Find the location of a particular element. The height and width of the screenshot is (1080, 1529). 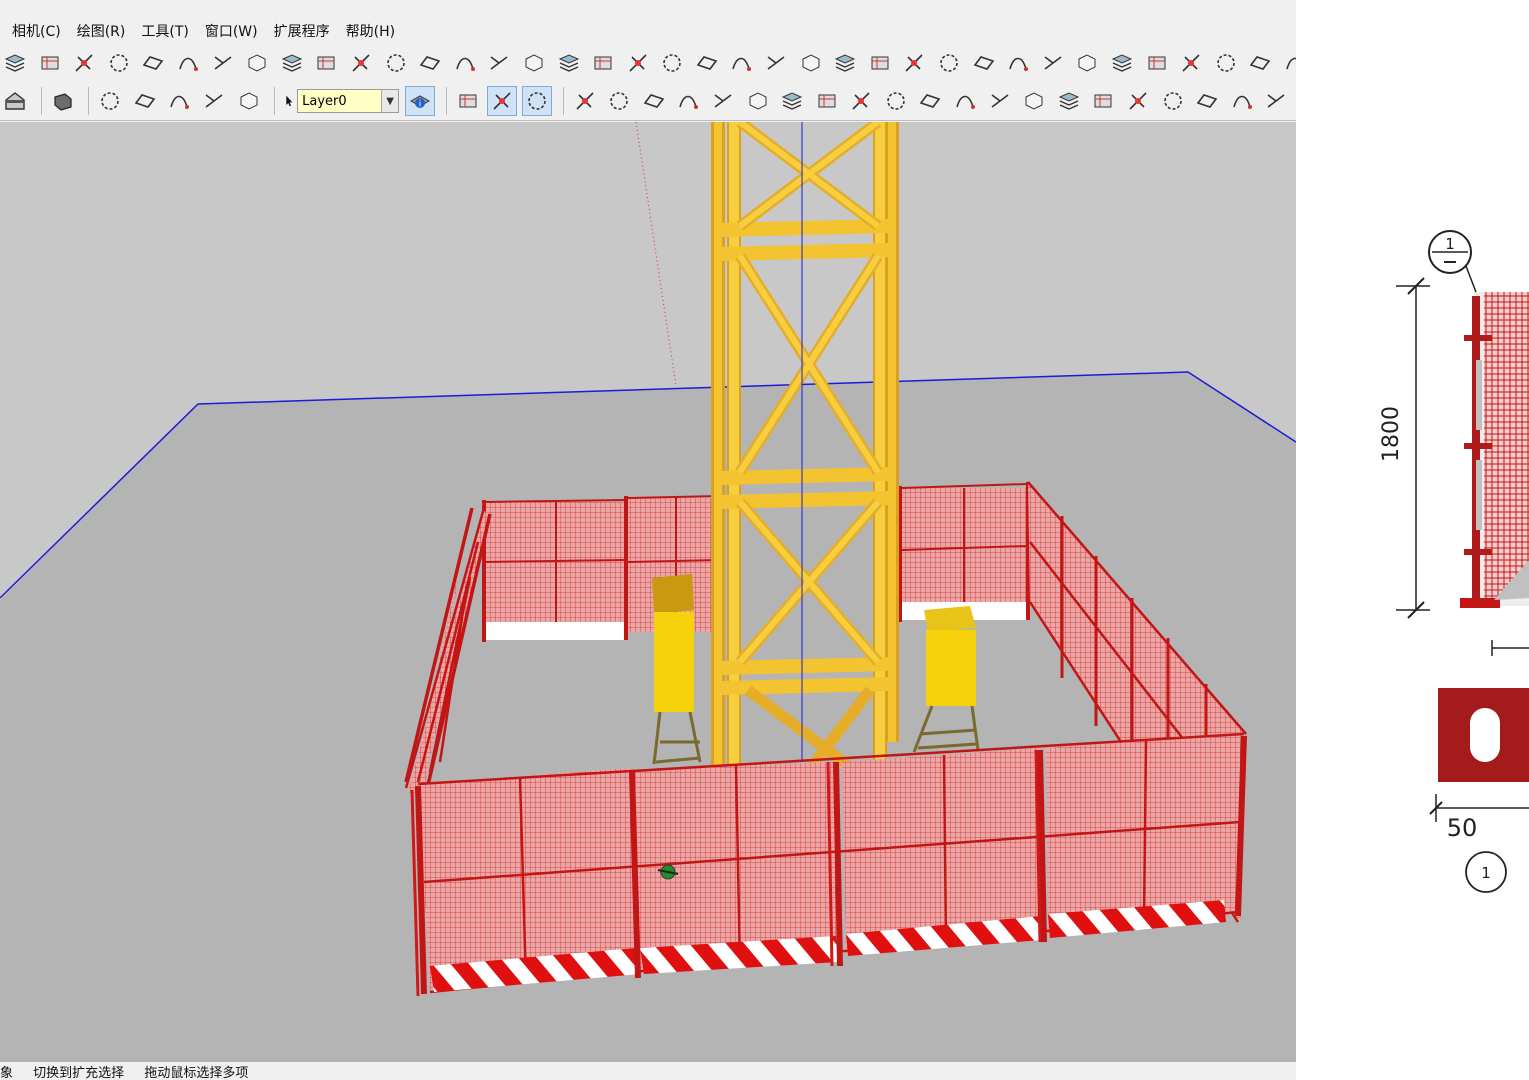

extrude-icon is located at coordinates (654, 101).